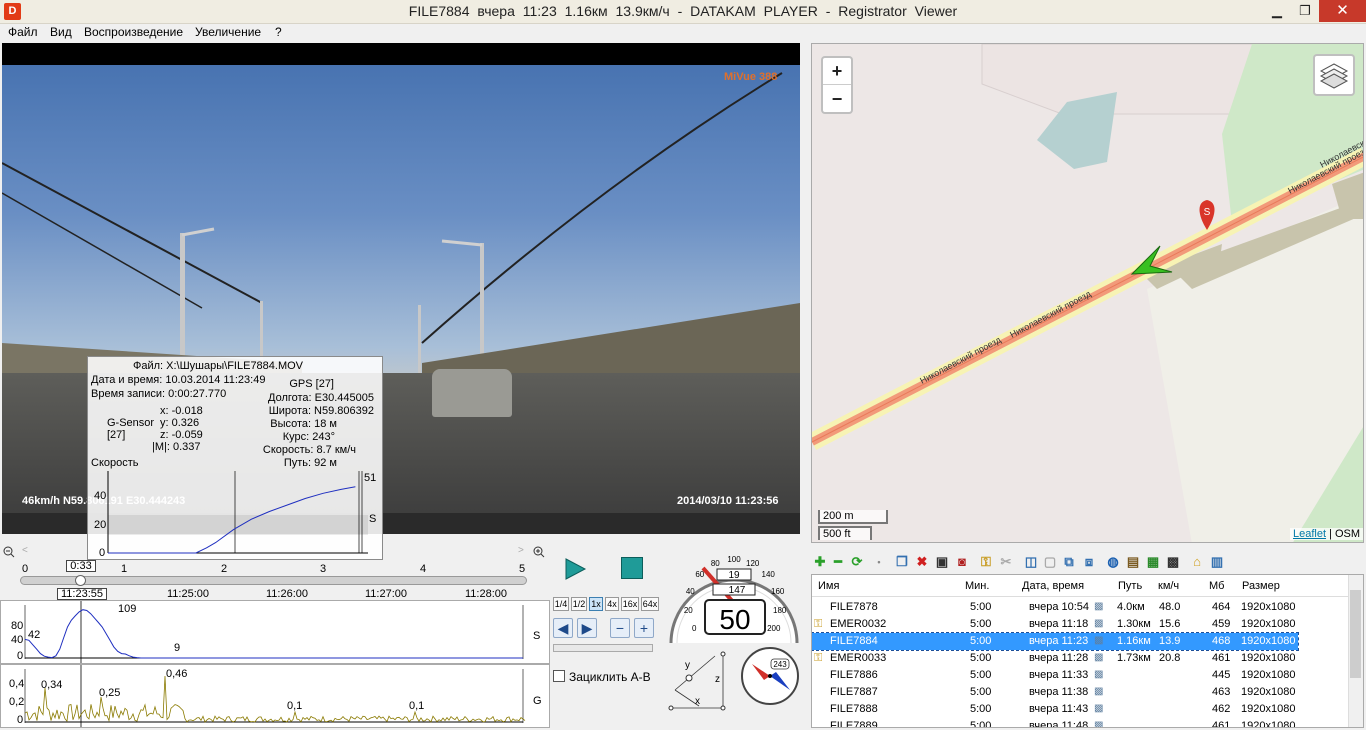 Image resolution: width=1366 pixels, height=730 pixels. What do you see at coordinates (1055, 723) in the screenshot?
I see `file-row: ▩ FILE7889 5:00 вчера 11:48 461 1920x1080` at bounding box center [1055, 723].